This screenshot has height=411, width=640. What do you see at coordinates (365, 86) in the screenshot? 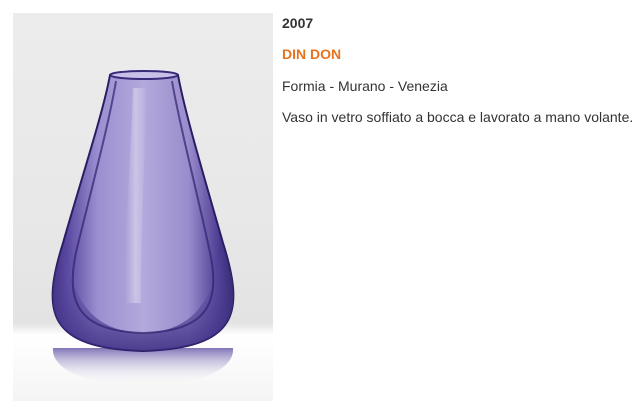
I see `product-place: Formia - Murano - Venezia` at bounding box center [365, 86].